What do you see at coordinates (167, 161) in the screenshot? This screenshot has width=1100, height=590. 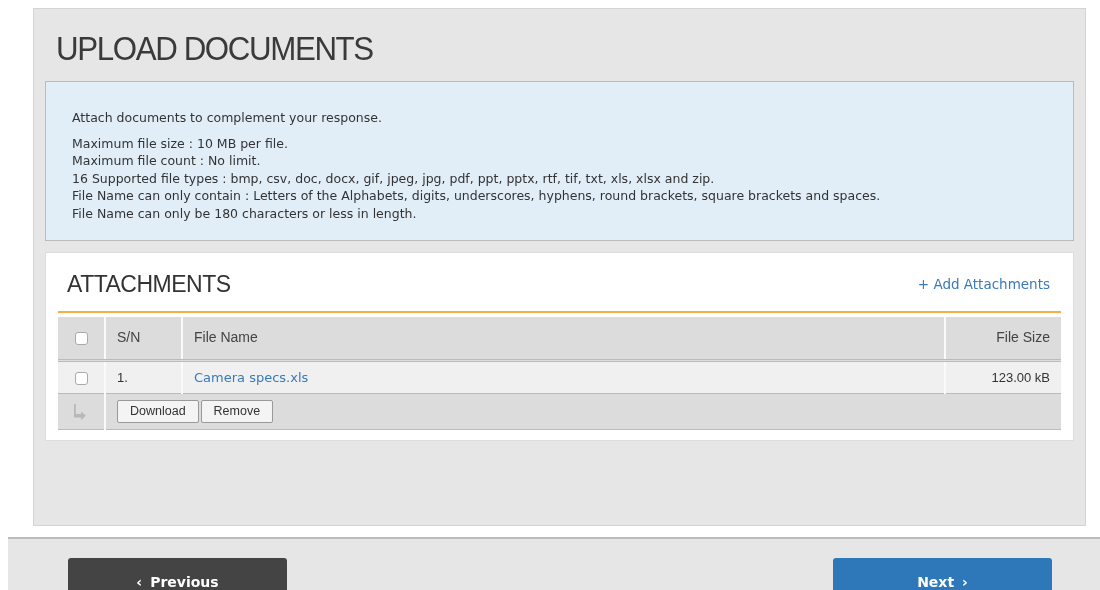 I see `info-text: Maximum file count : No limit.` at bounding box center [167, 161].